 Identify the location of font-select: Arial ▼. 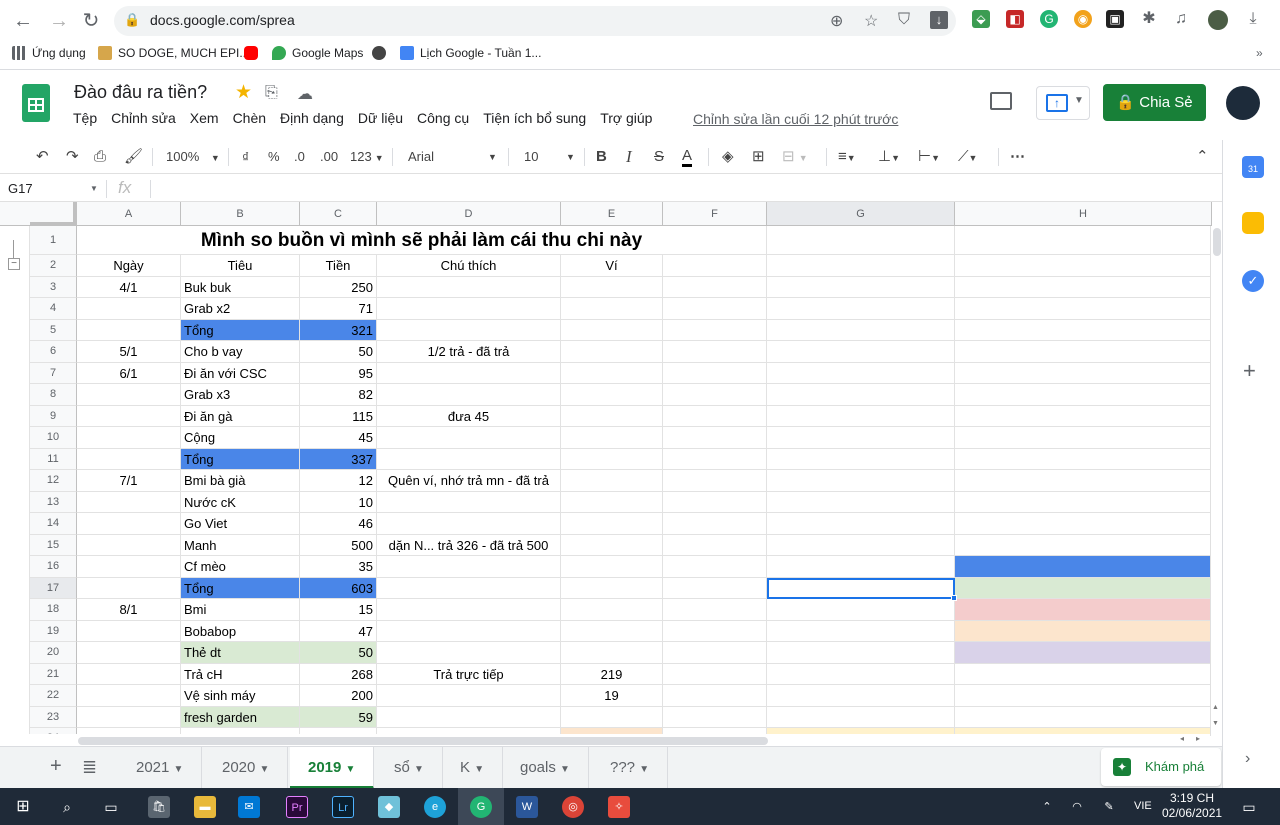
(453, 157).